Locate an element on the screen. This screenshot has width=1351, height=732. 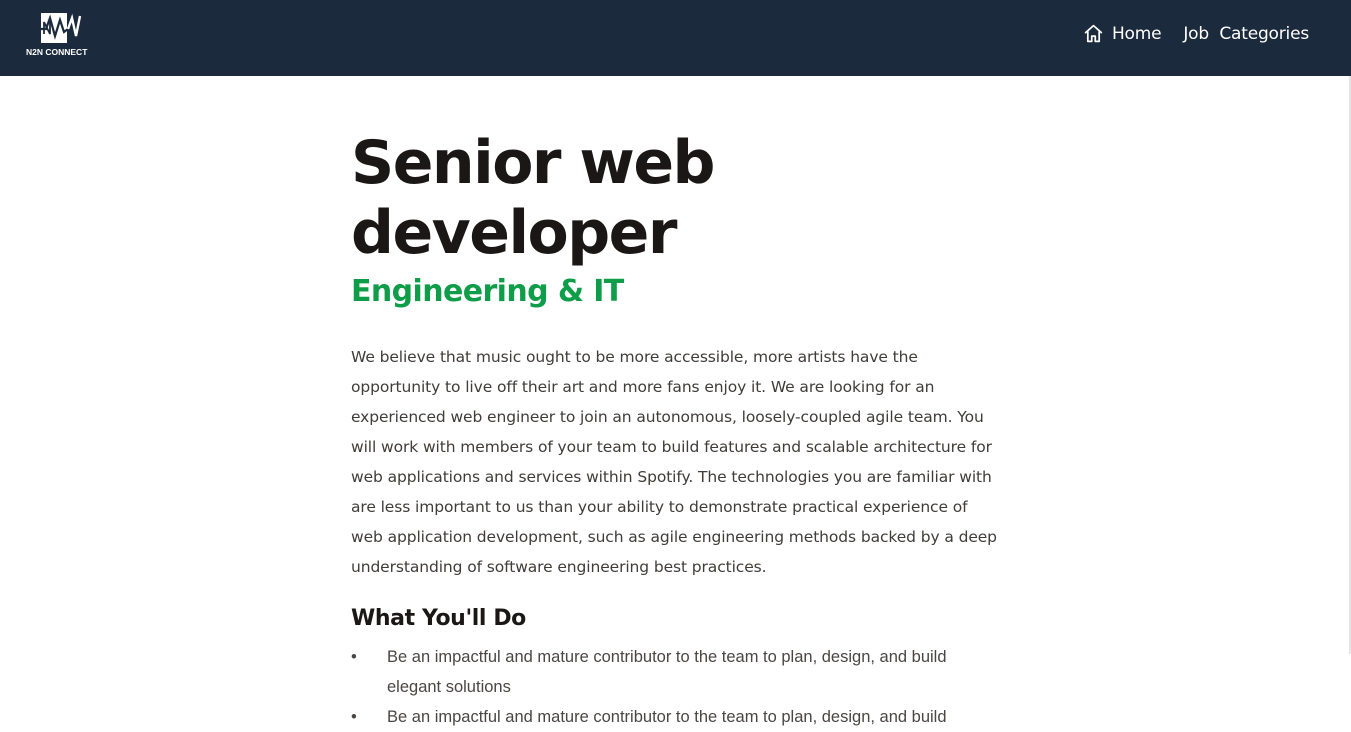
top-navbar: N2N CONNECT Home Job Categories is located at coordinates (675, 38).